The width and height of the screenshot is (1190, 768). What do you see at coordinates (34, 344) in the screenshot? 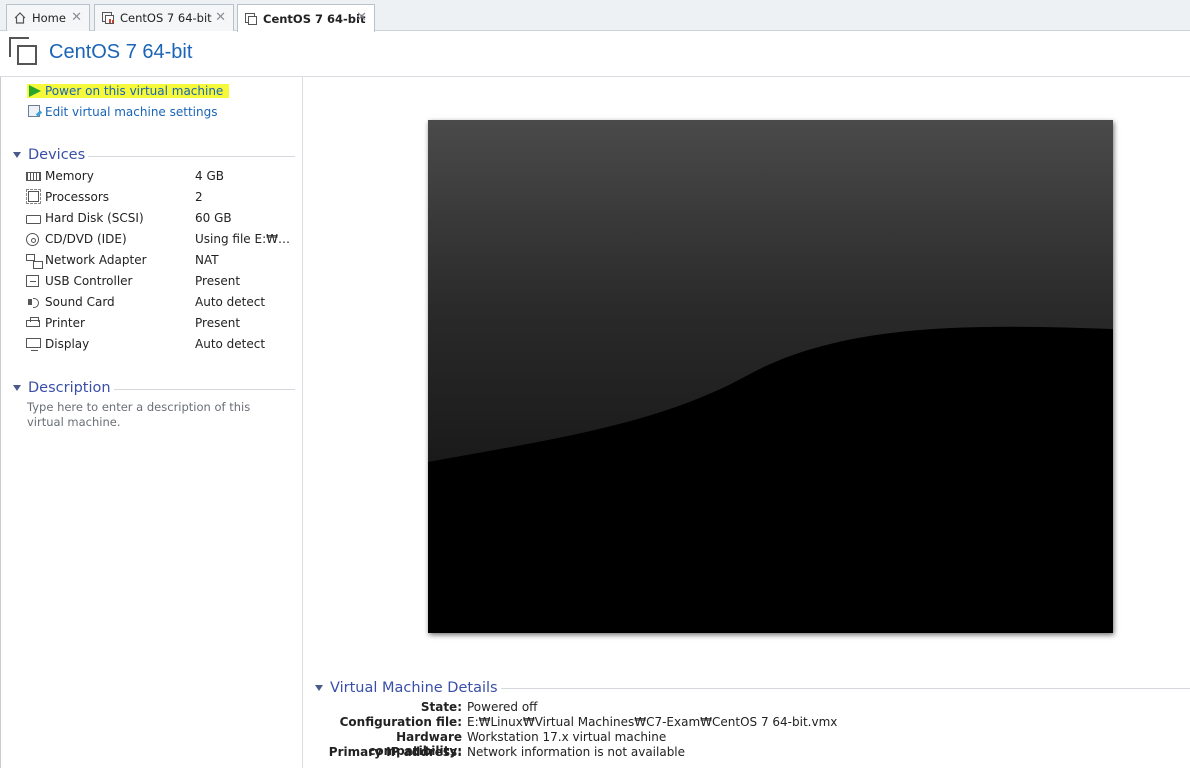
I see `display-icon` at bounding box center [34, 344].